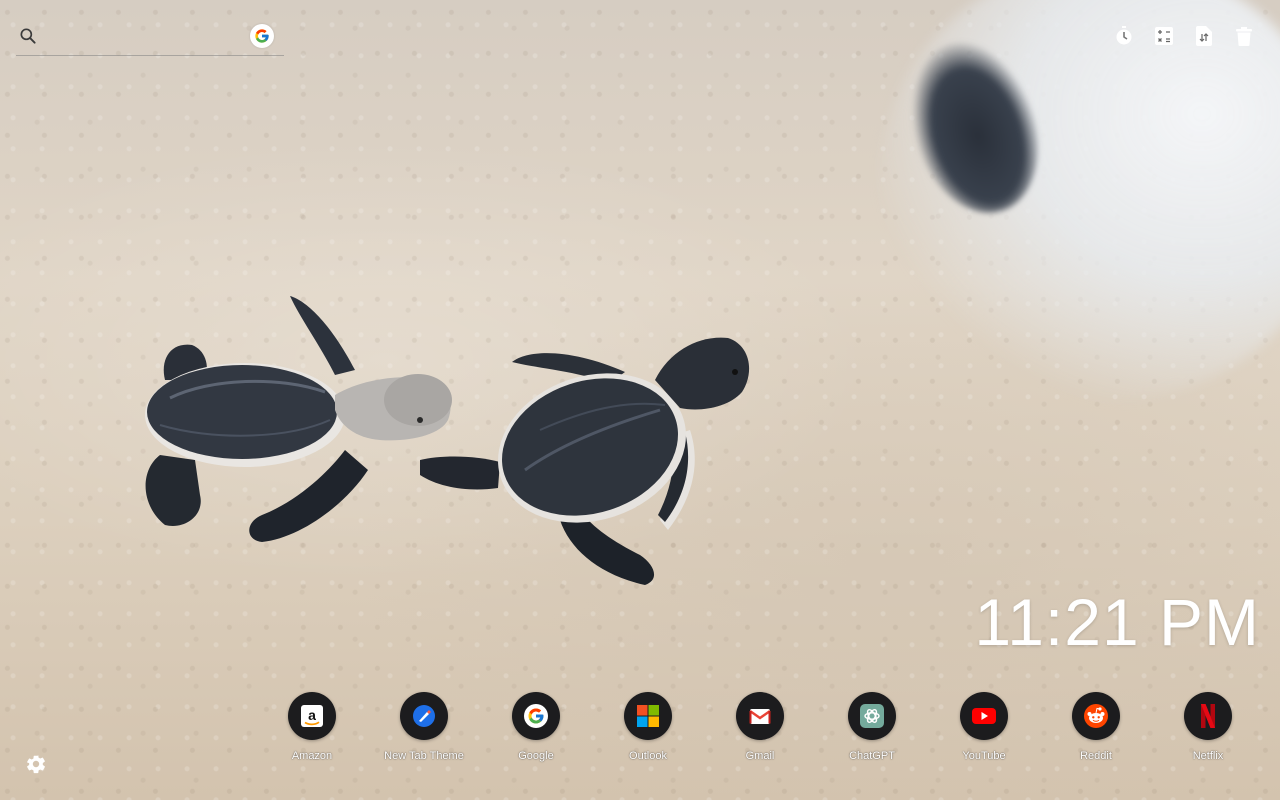 Image resolution: width=1280 pixels, height=800 pixels. I want to click on shortcut-label: Netflix, so click(1208, 756).